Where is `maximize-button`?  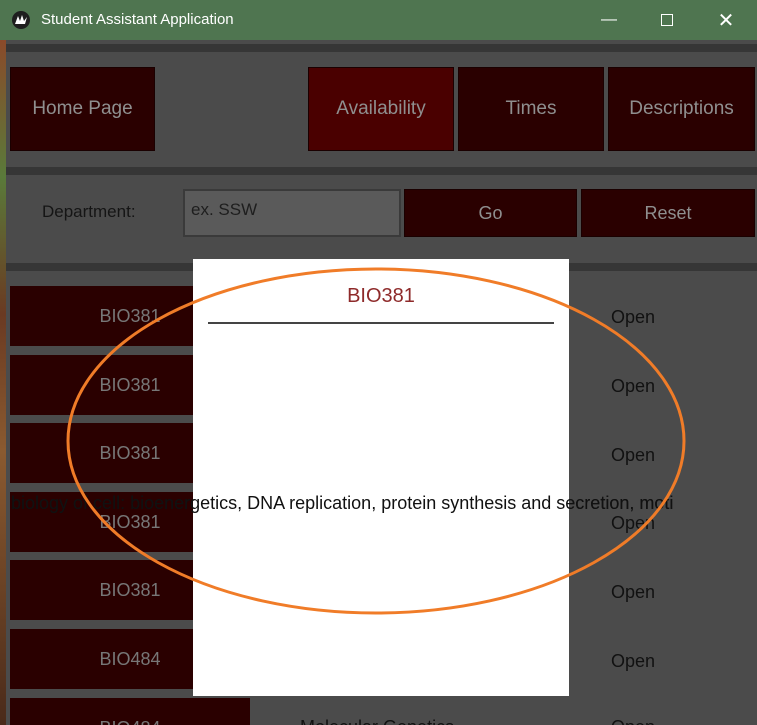
maximize-button is located at coordinates (667, 20).